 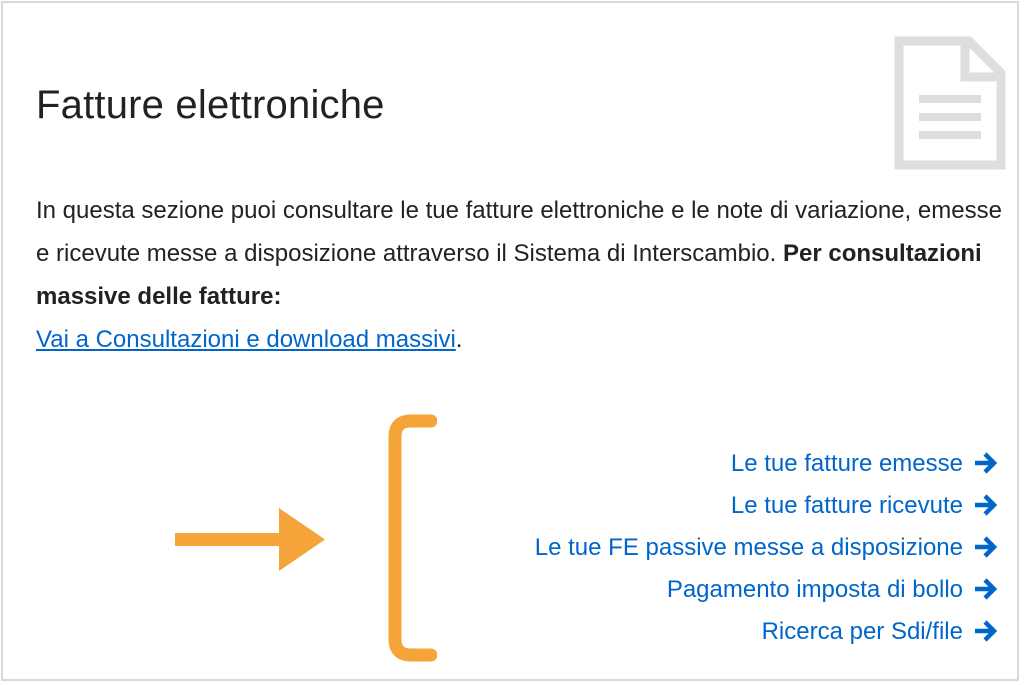 I want to click on description-period: ., so click(x=459, y=339).